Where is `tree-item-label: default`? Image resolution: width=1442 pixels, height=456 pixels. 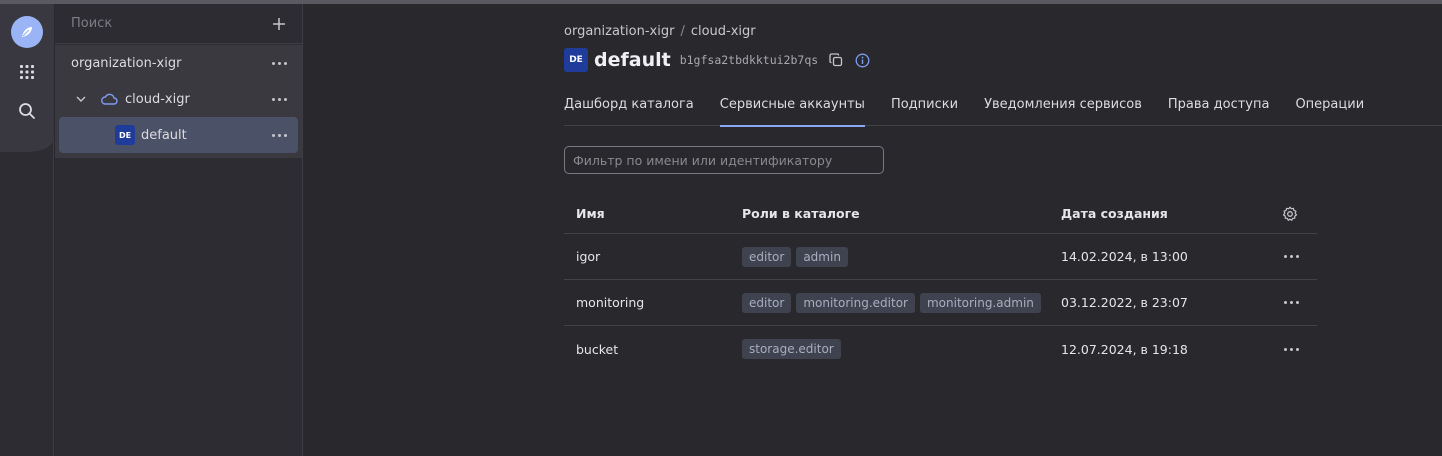 tree-item-label: default is located at coordinates (164, 135).